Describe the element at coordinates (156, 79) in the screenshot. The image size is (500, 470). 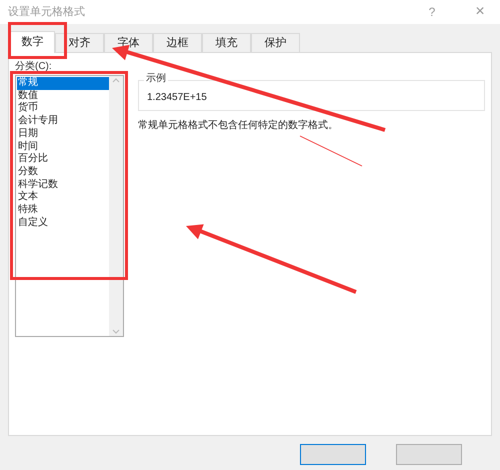
I see `sample-legend: 示例` at that location.